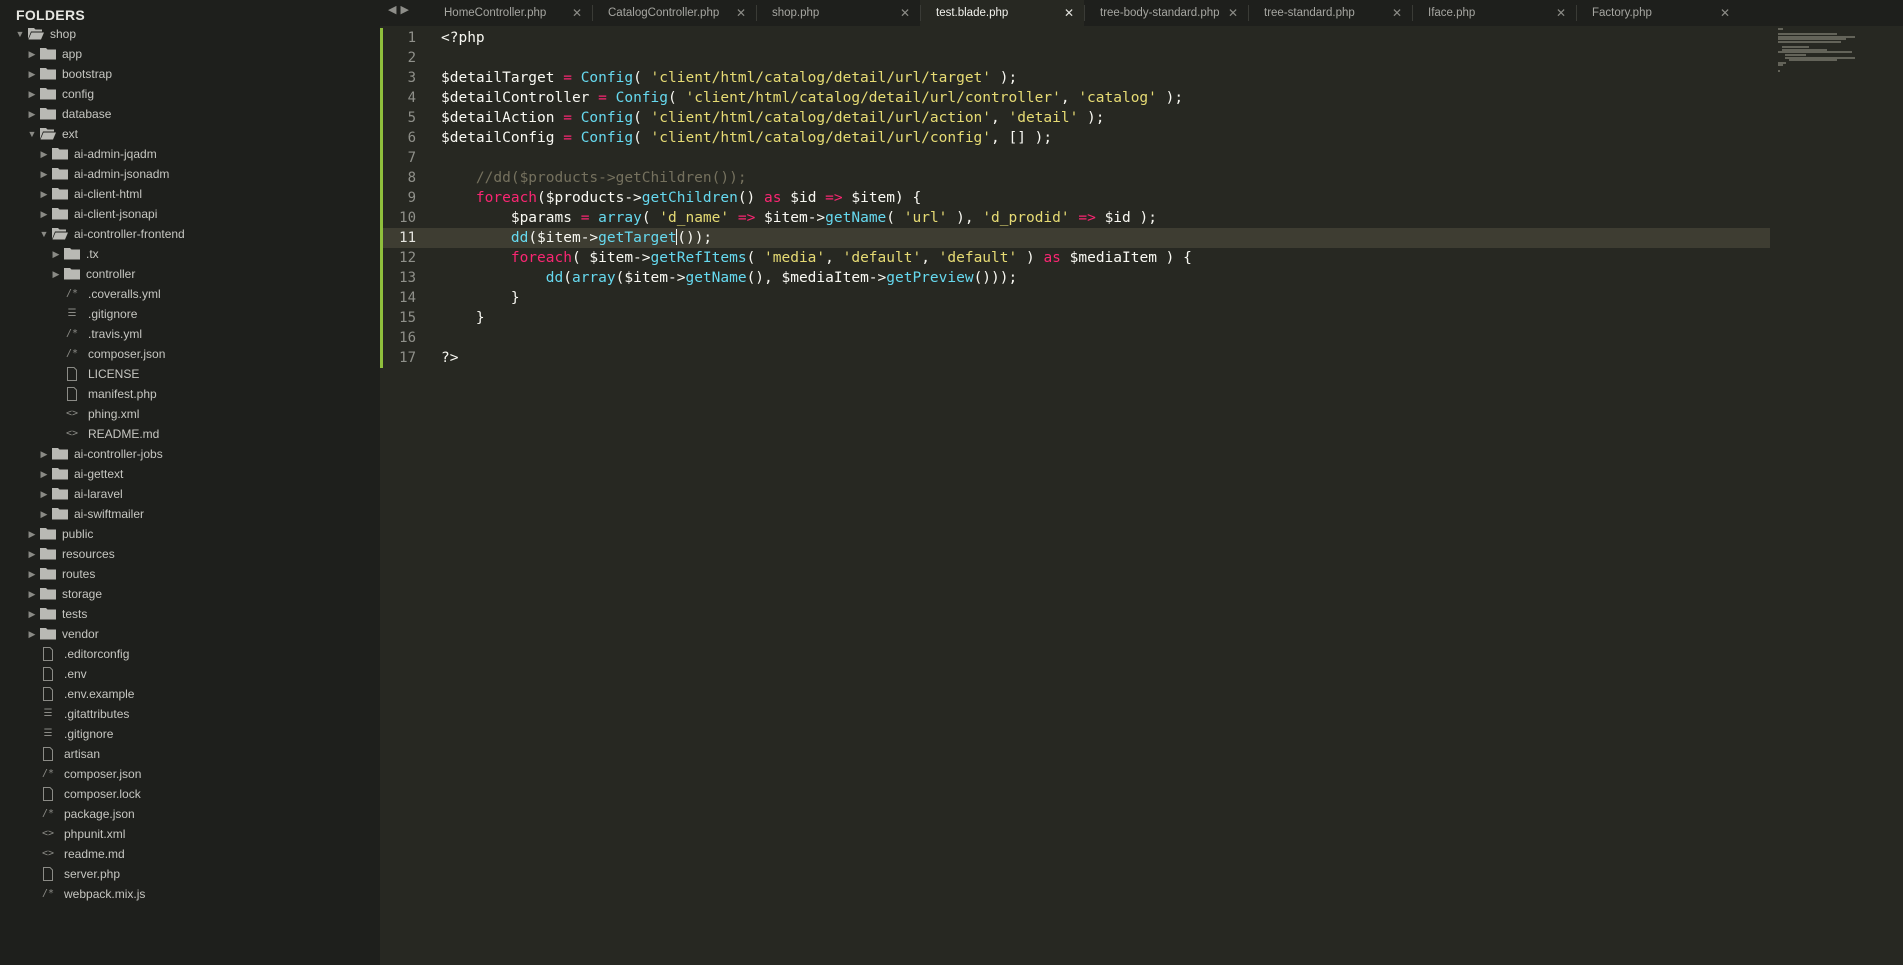 This screenshot has width=1903, height=965. I want to click on tab-tree-standard-php: tree-standard.php ✕, so click(1330, 13).